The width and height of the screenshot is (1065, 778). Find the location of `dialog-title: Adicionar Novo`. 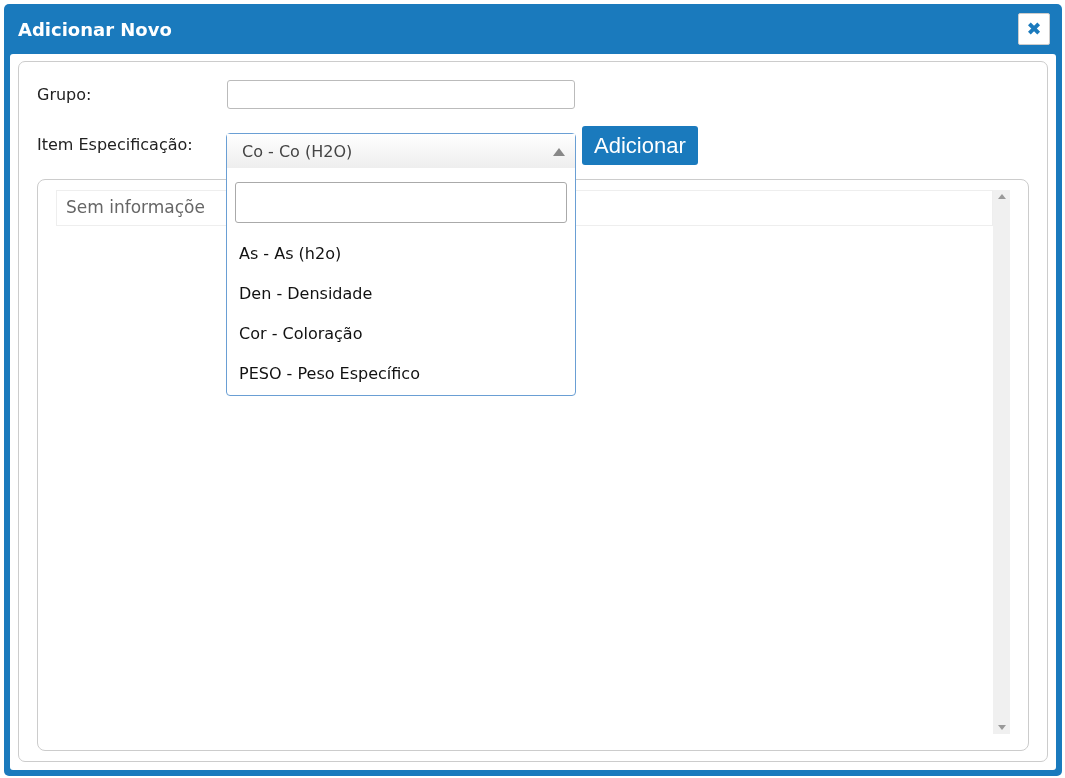

dialog-title: Adicionar Novo is located at coordinates (95, 29).